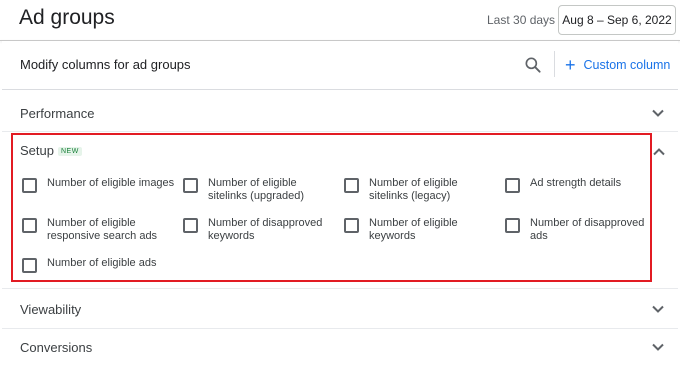 The width and height of the screenshot is (680, 367). What do you see at coordinates (56, 347) in the screenshot?
I see `section-conversions-label: Conversions` at bounding box center [56, 347].